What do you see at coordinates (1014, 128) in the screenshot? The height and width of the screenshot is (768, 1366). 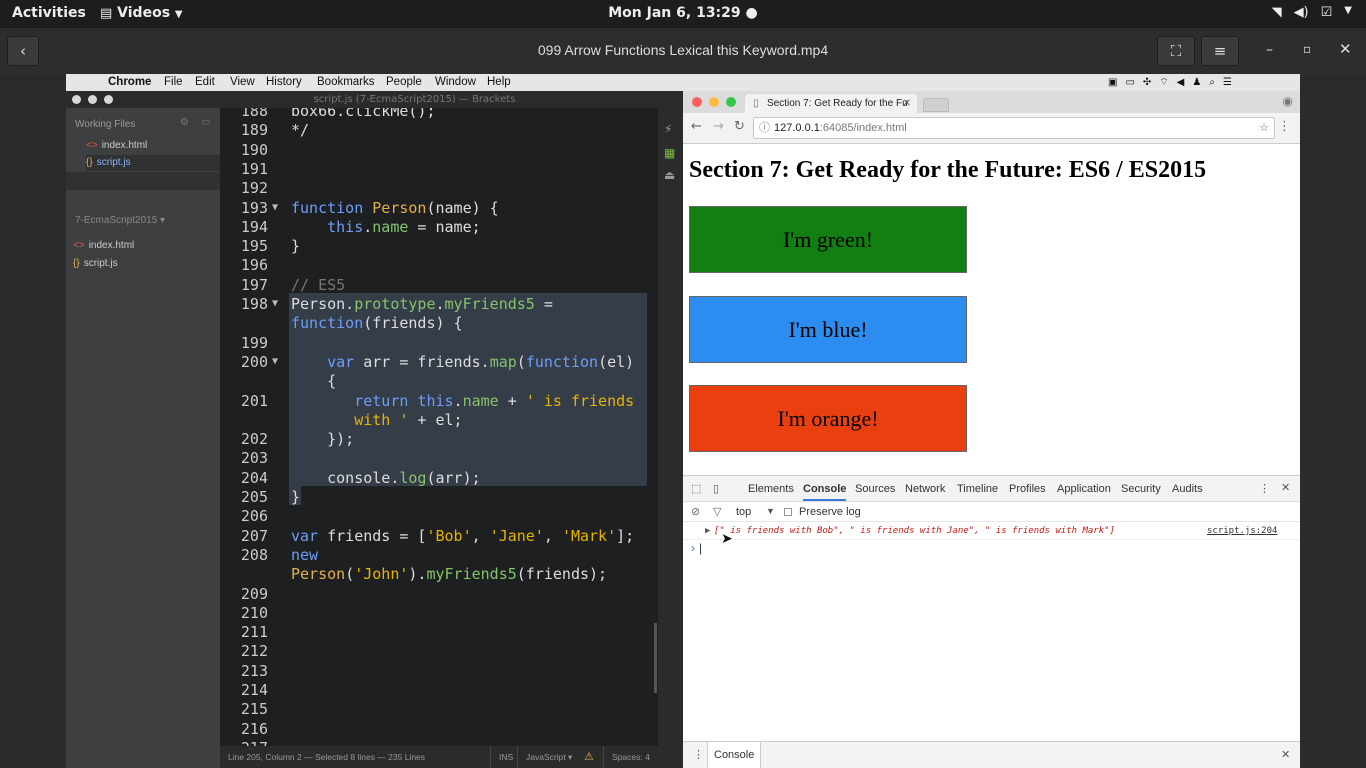 I see `address-bar: ⓘ 127.0.0.1:64085/index.html ☆` at bounding box center [1014, 128].